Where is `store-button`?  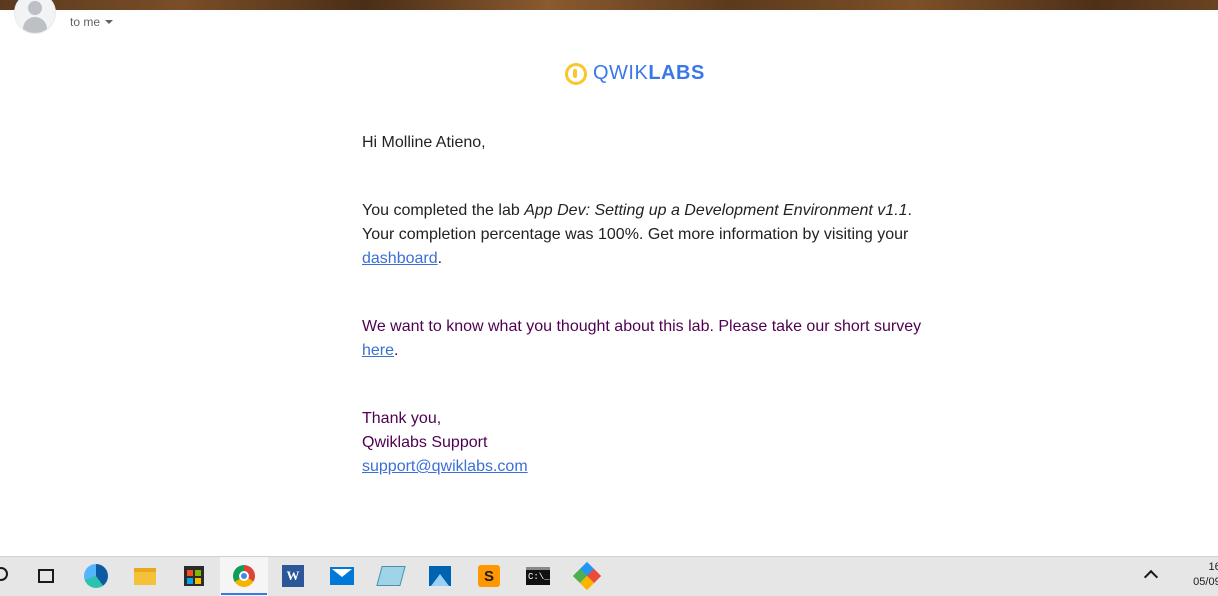
store-button is located at coordinates (194, 576).